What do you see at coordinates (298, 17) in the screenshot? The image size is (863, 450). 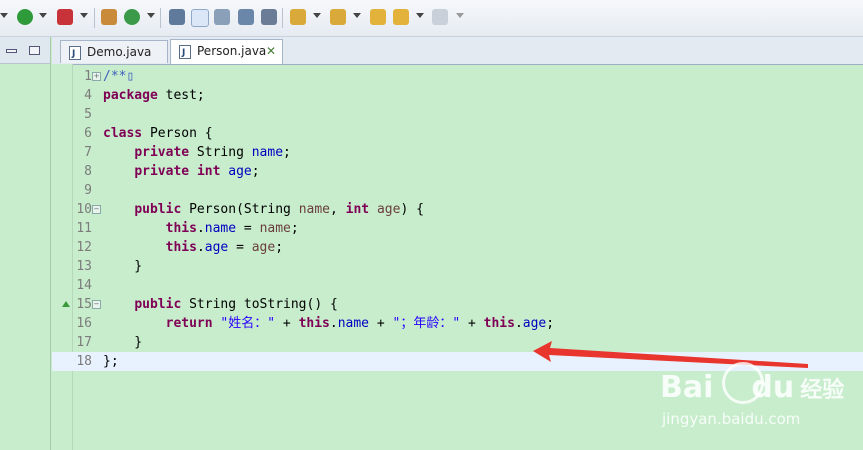 I see `next-annotation-icon` at bounding box center [298, 17].